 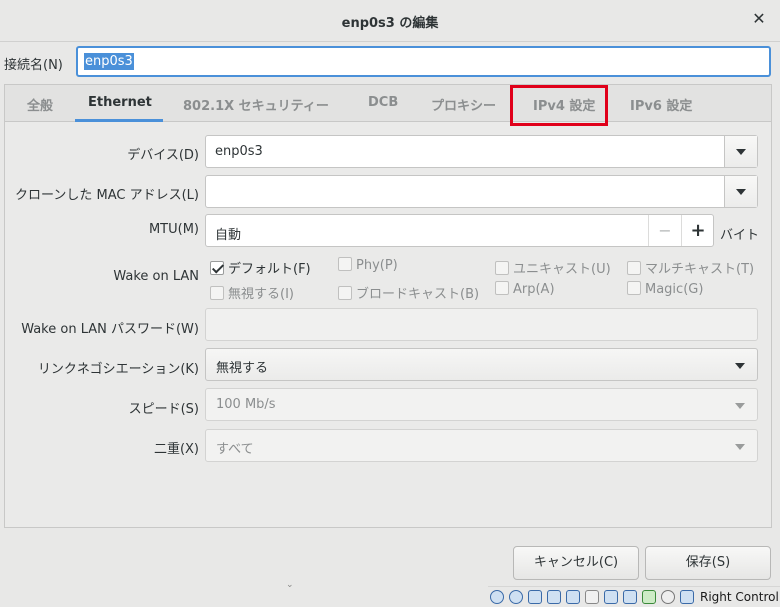 What do you see at coordinates (697, 230) in the screenshot?
I see `mtu-increment-button: +` at bounding box center [697, 230].